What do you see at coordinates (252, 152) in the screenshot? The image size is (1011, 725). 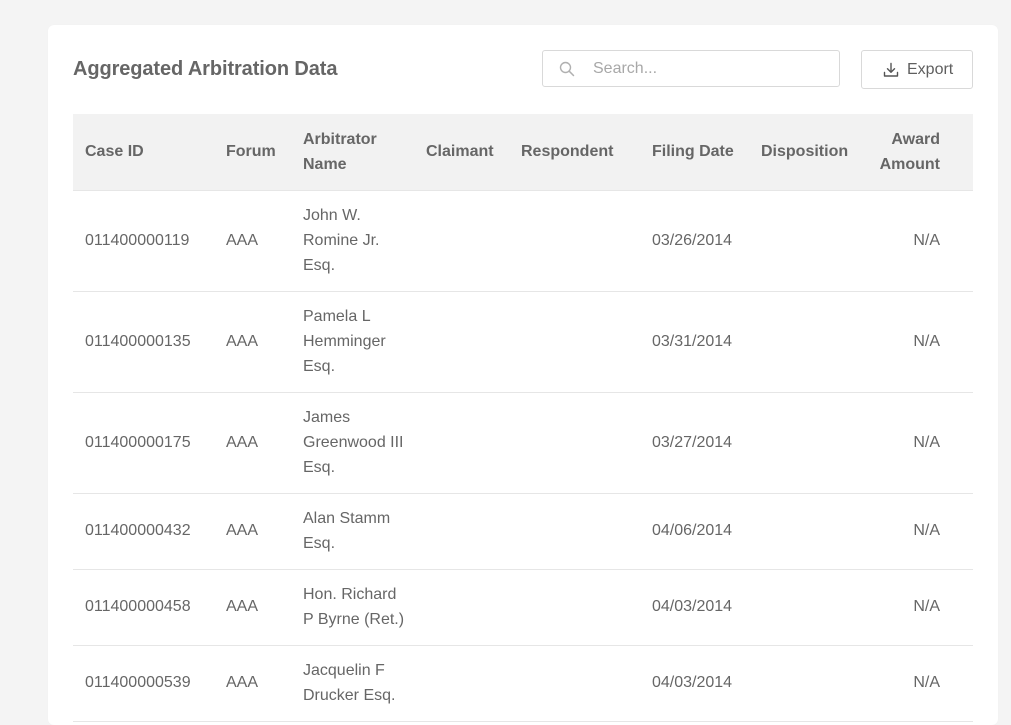 I see `column-header-forum: Forum` at bounding box center [252, 152].